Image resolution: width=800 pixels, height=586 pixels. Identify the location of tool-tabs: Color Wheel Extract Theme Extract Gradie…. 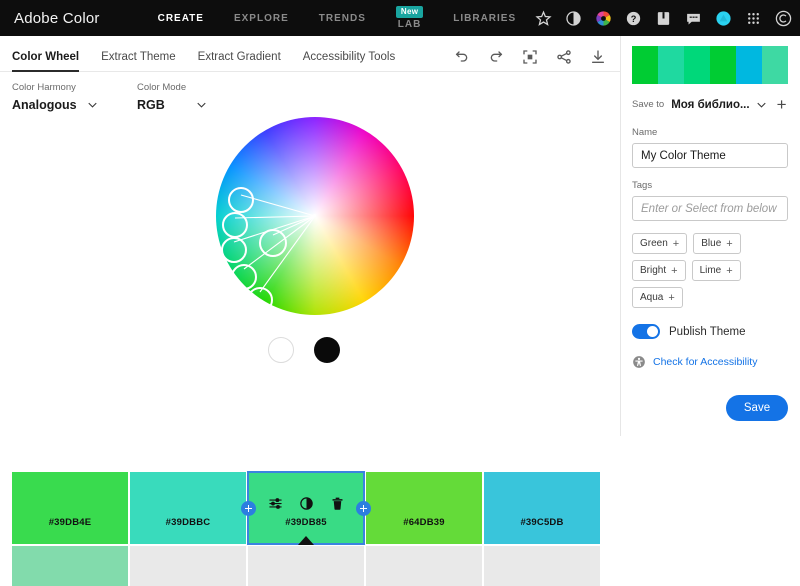
(310, 54).